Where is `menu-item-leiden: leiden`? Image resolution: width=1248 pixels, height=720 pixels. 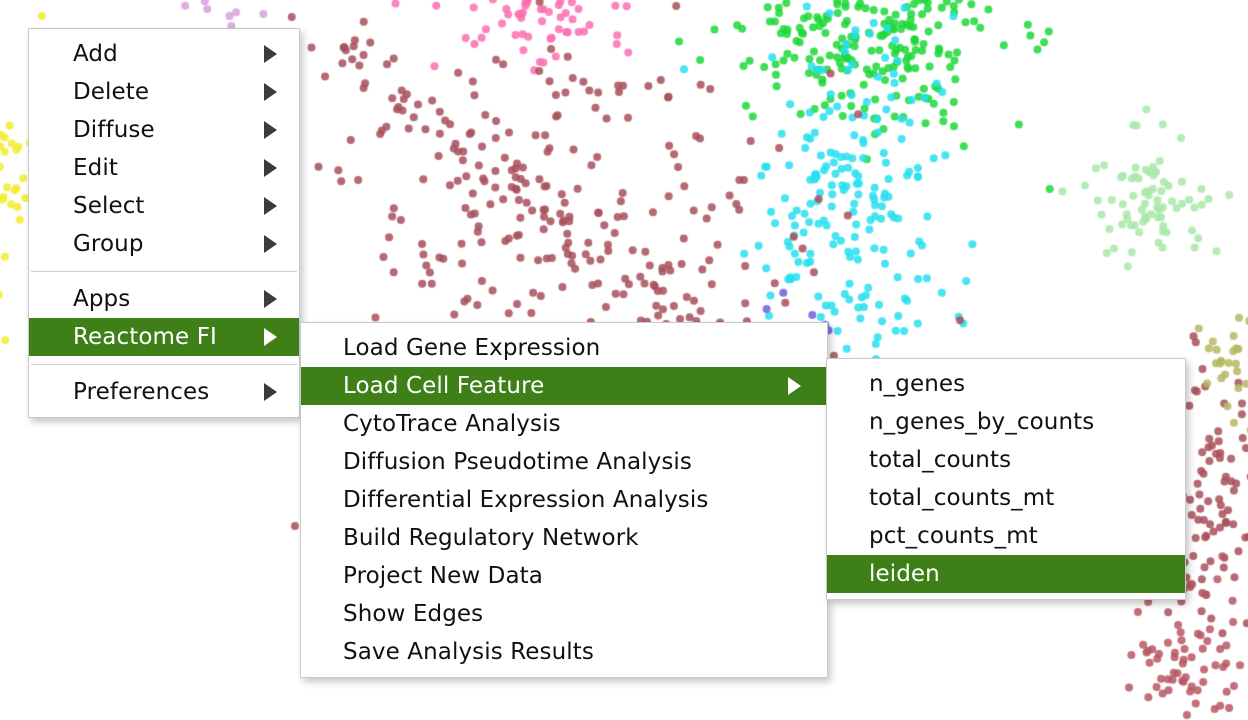 menu-item-leiden: leiden is located at coordinates (1006, 574).